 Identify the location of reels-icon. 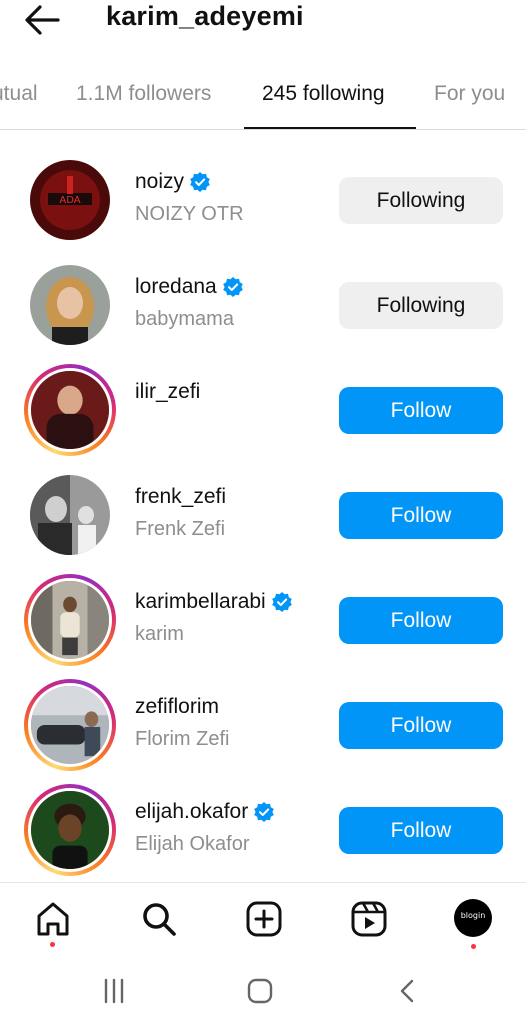
(369, 919).